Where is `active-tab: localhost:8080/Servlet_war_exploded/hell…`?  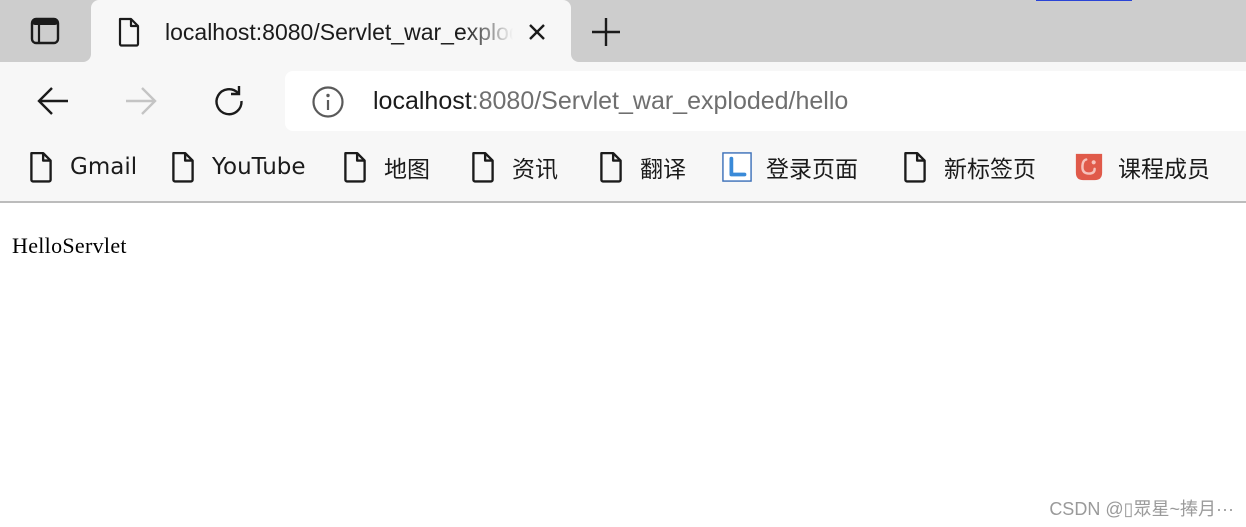
active-tab: localhost:8080/Servlet_war_exploded/hell… is located at coordinates (331, 31).